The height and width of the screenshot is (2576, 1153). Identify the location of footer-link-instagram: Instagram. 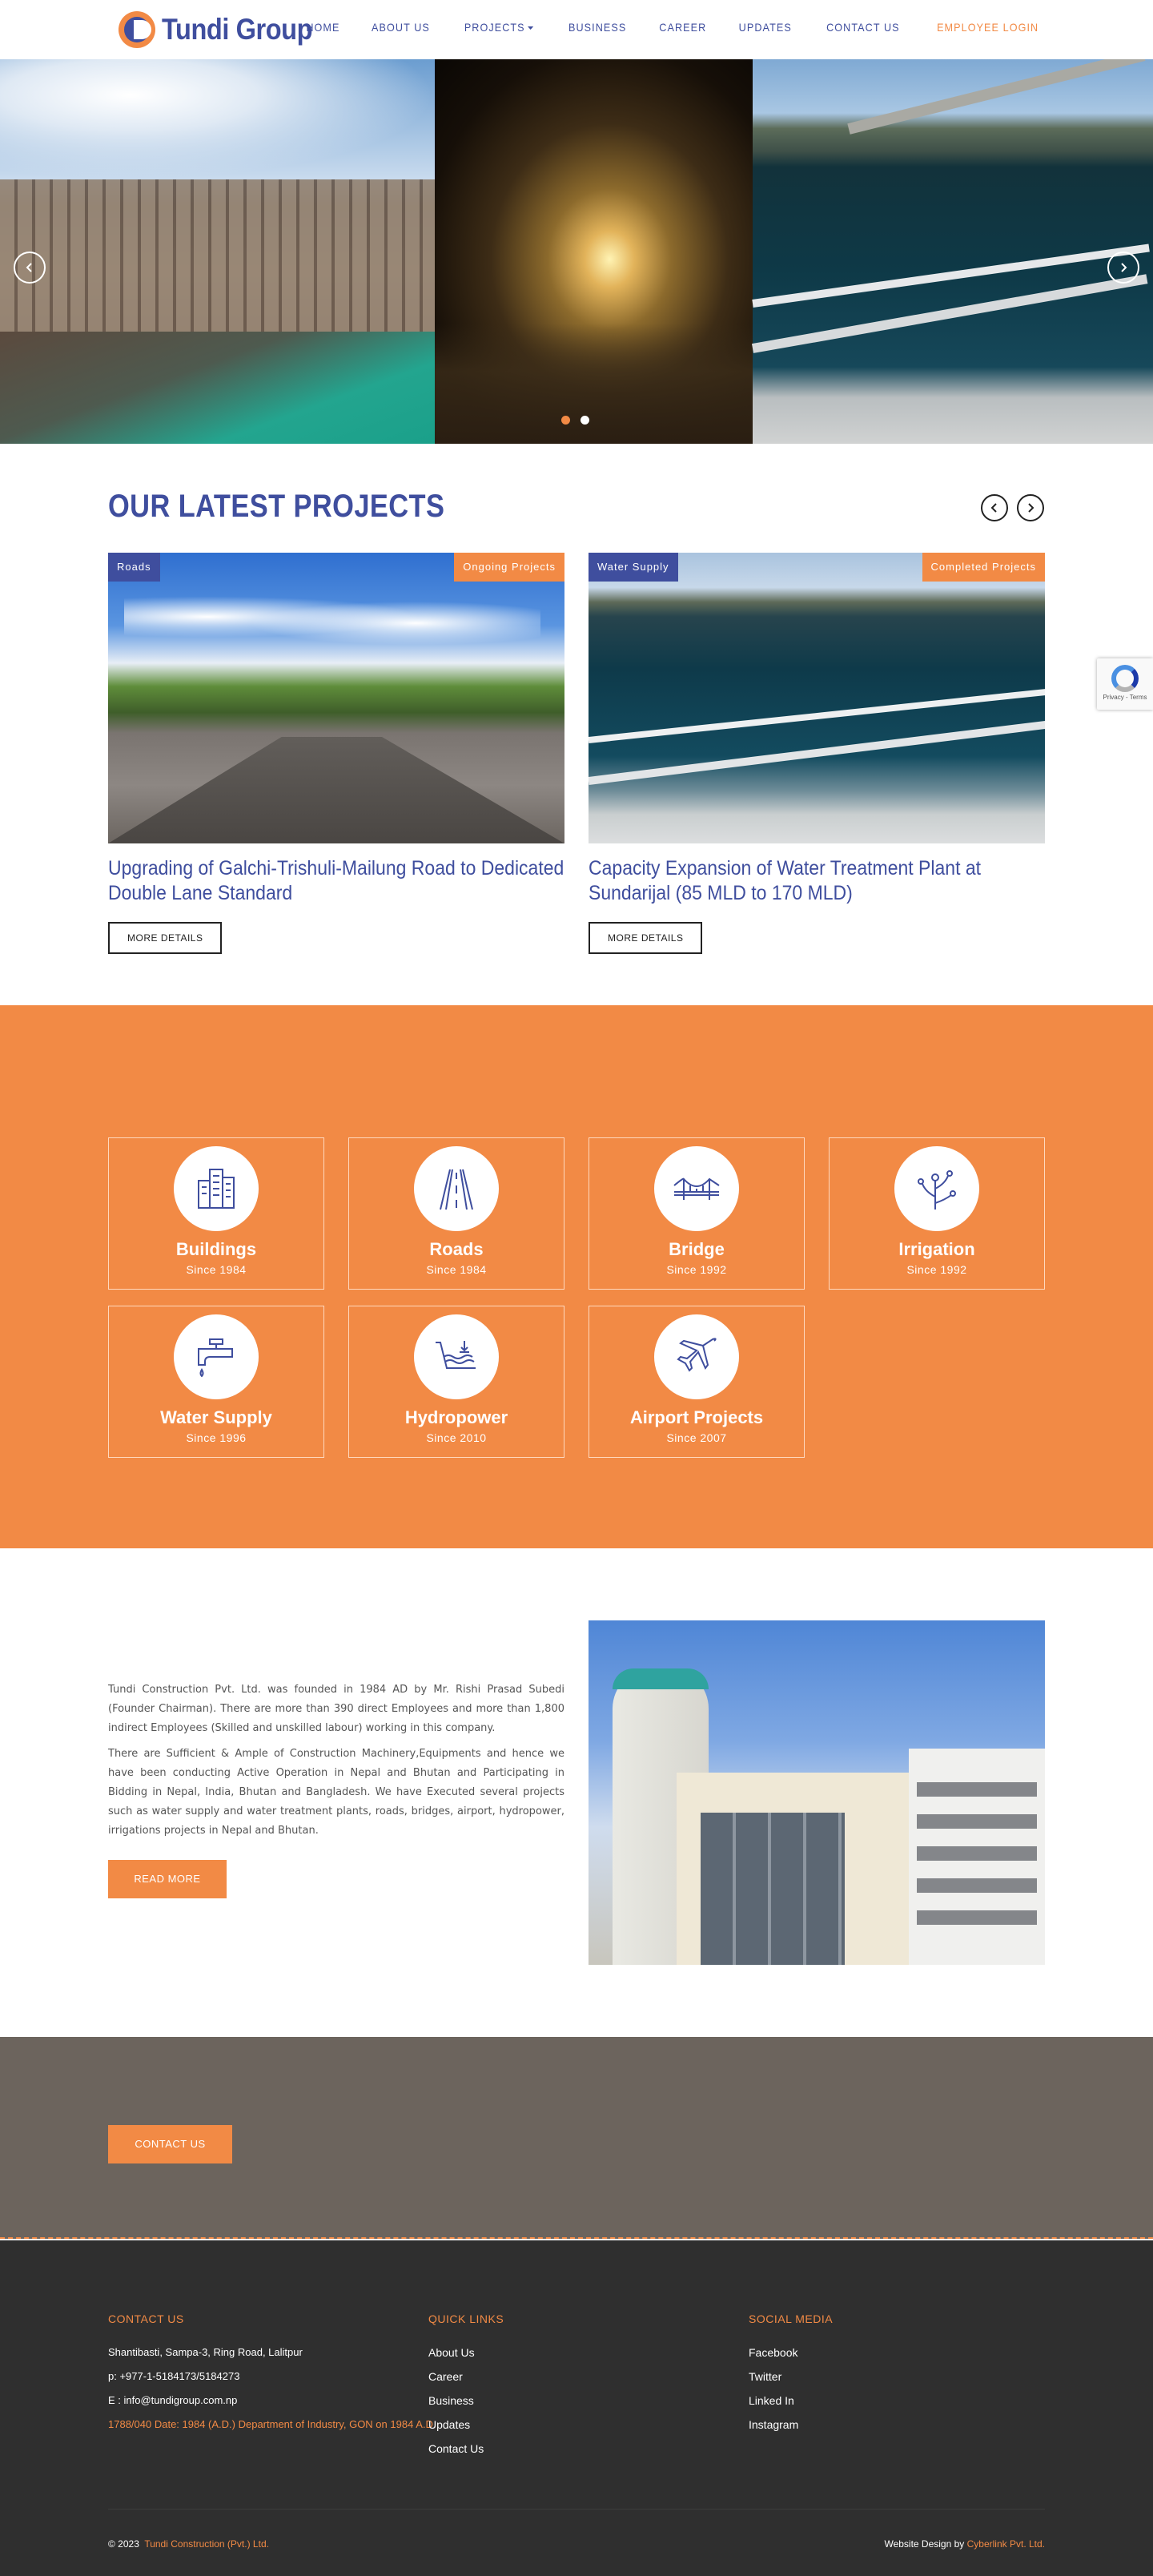
(791, 2424).